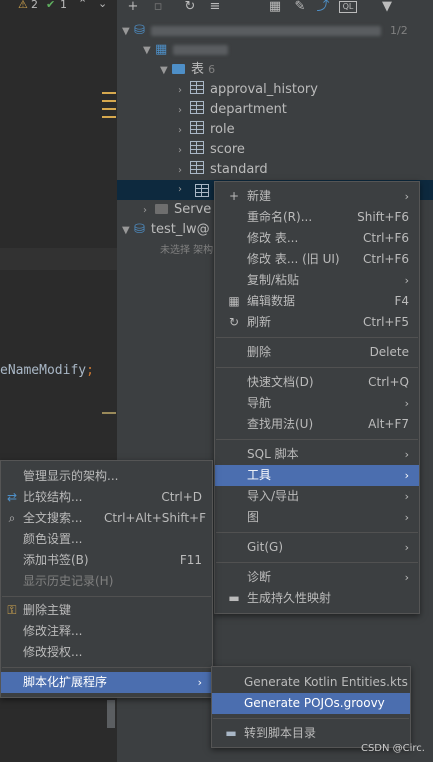  Describe the element at coordinates (106, 610) in the screenshot. I see `menu-item-drop-primary-key: ⚿ 删除主键` at that location.